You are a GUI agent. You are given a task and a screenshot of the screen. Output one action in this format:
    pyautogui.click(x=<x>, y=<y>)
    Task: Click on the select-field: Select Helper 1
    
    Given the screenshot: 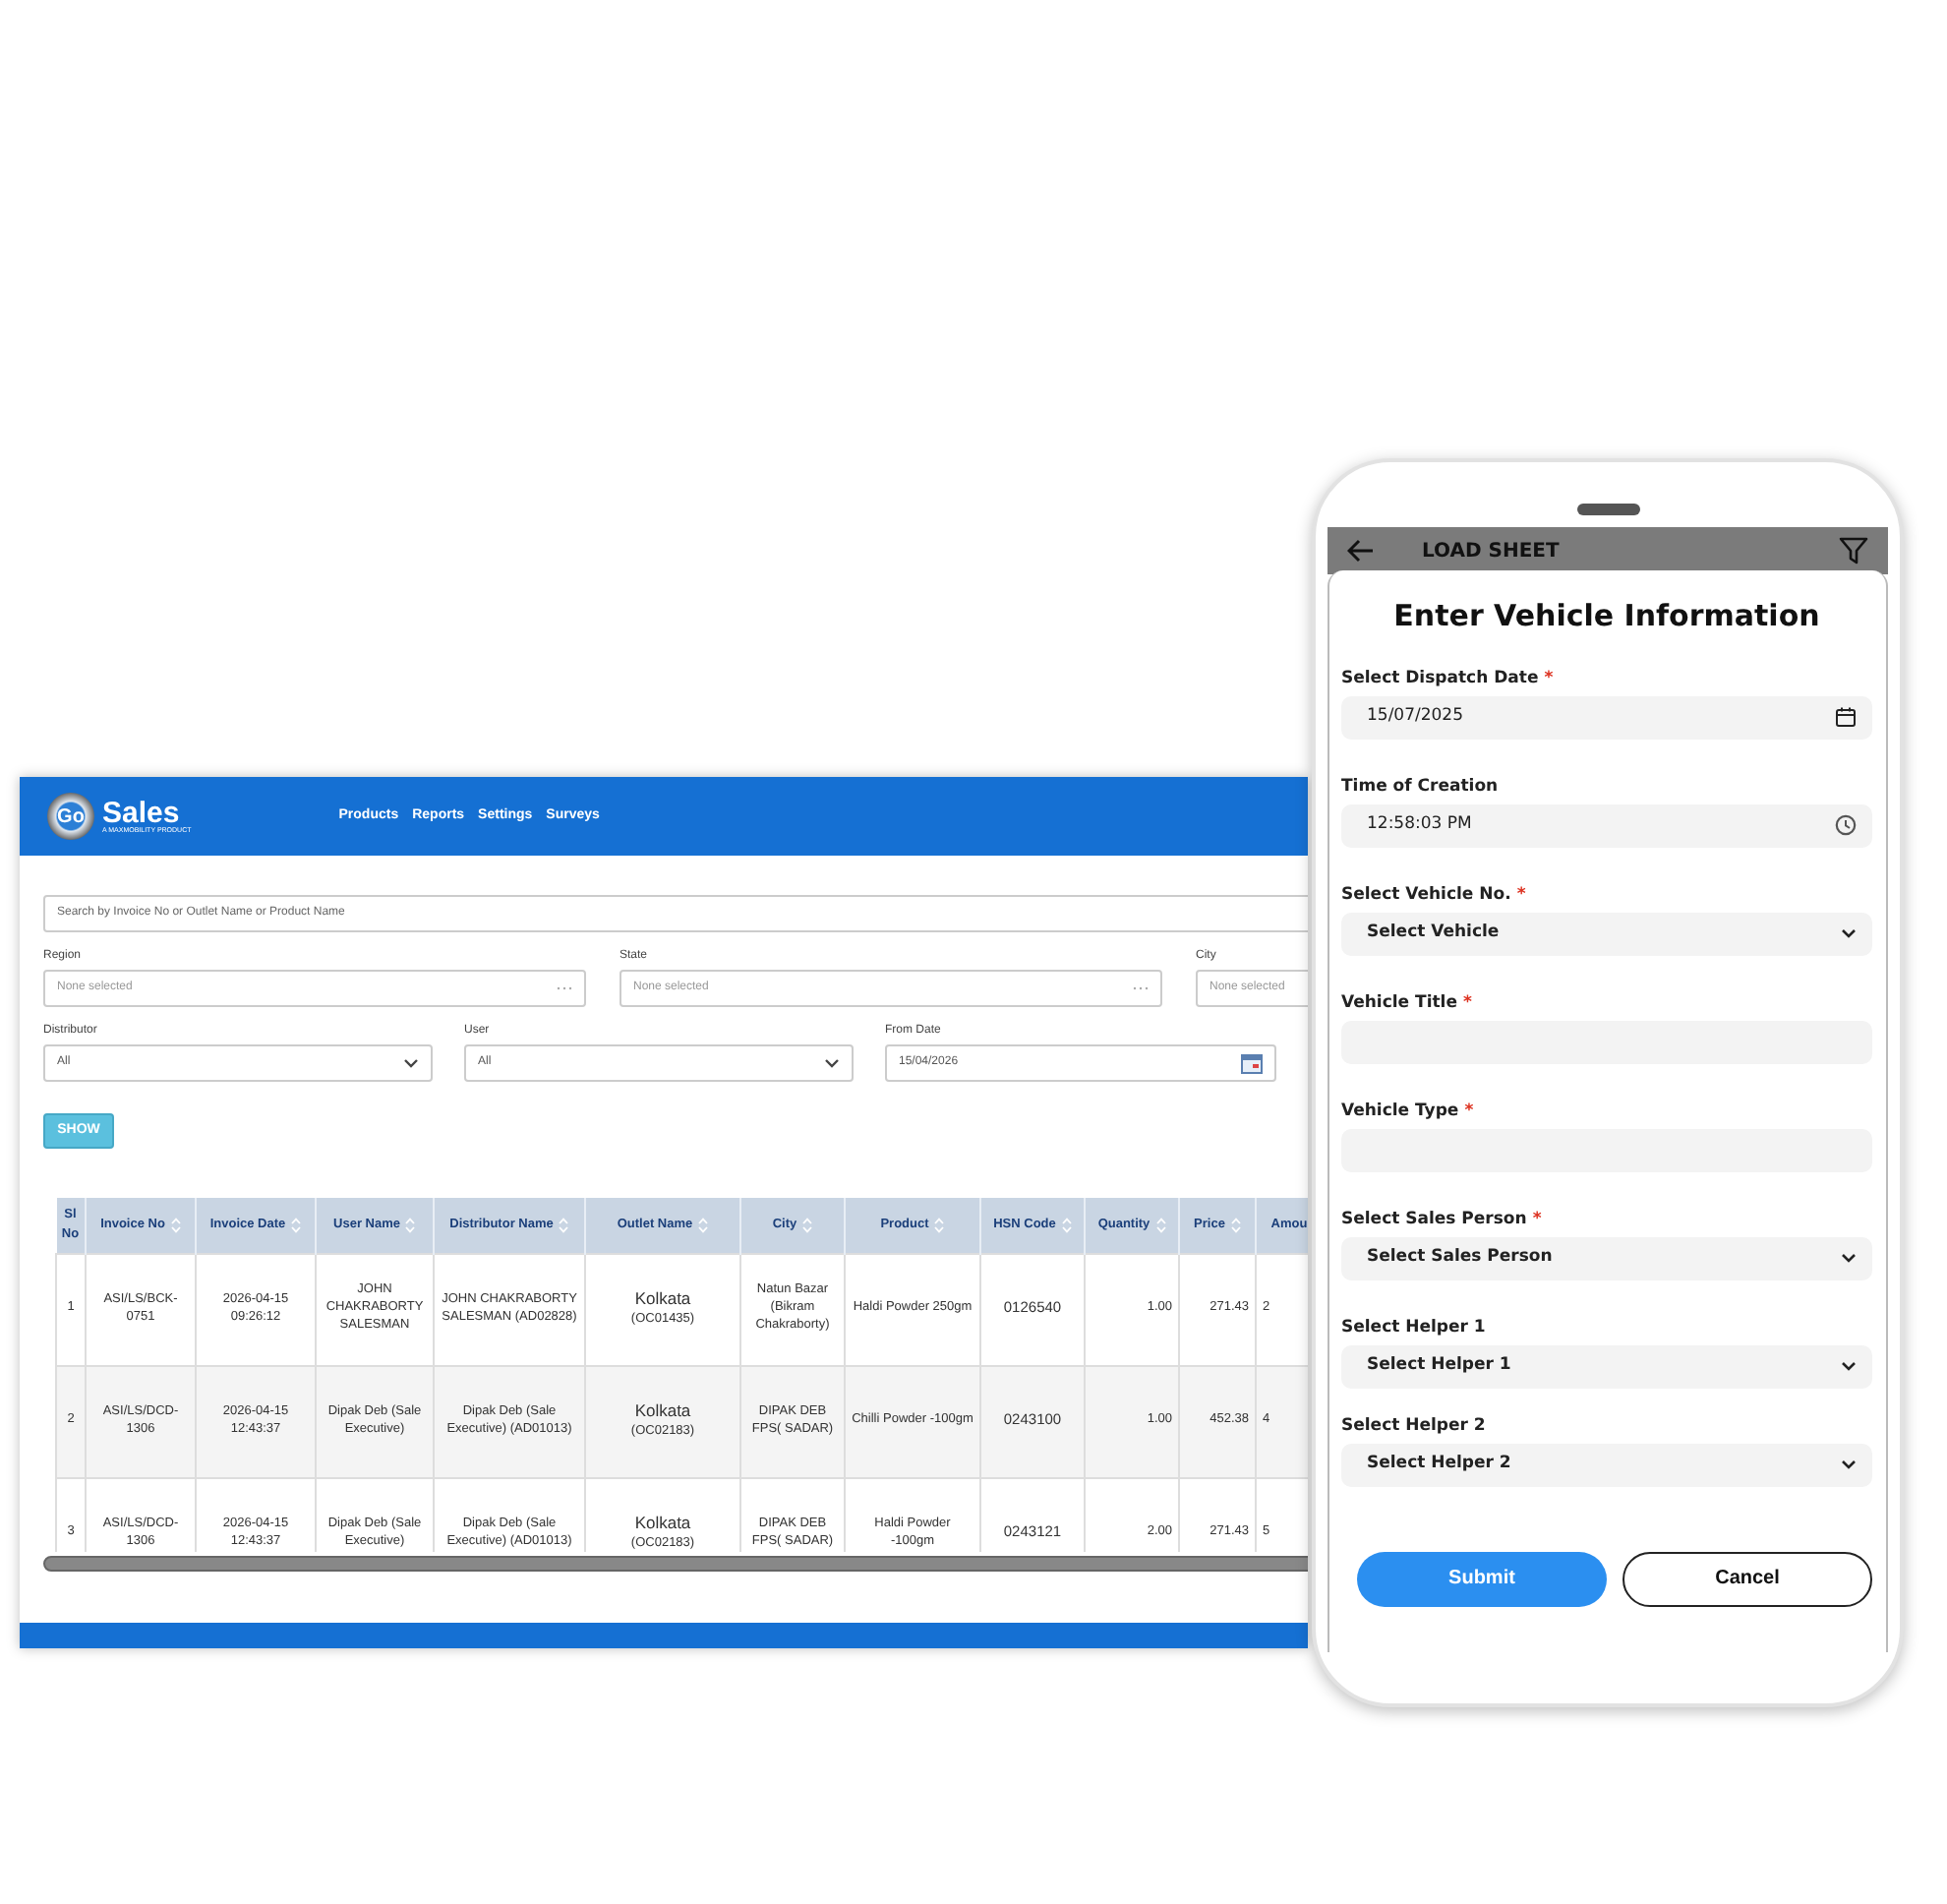 What is the action you would take?
    pyautogui.click(x=1606, y=1366)
    